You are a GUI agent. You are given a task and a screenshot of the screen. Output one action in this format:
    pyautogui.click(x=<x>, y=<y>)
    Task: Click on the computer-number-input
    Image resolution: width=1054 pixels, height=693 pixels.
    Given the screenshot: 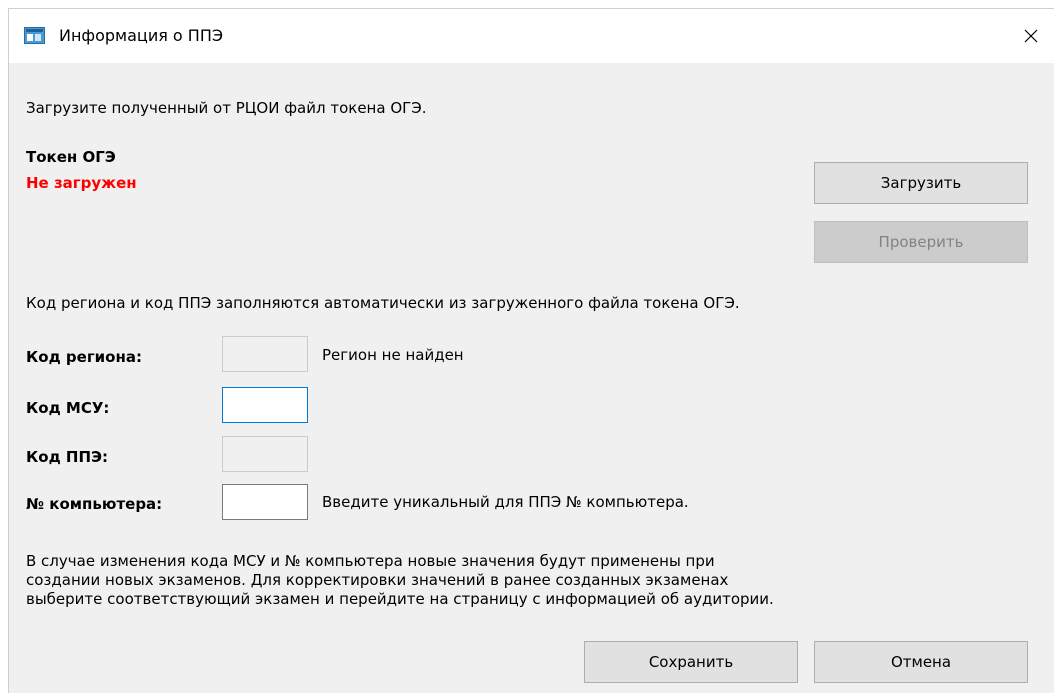 What is the action you would take?
    pyautogui.click(x=265, y=502)
    